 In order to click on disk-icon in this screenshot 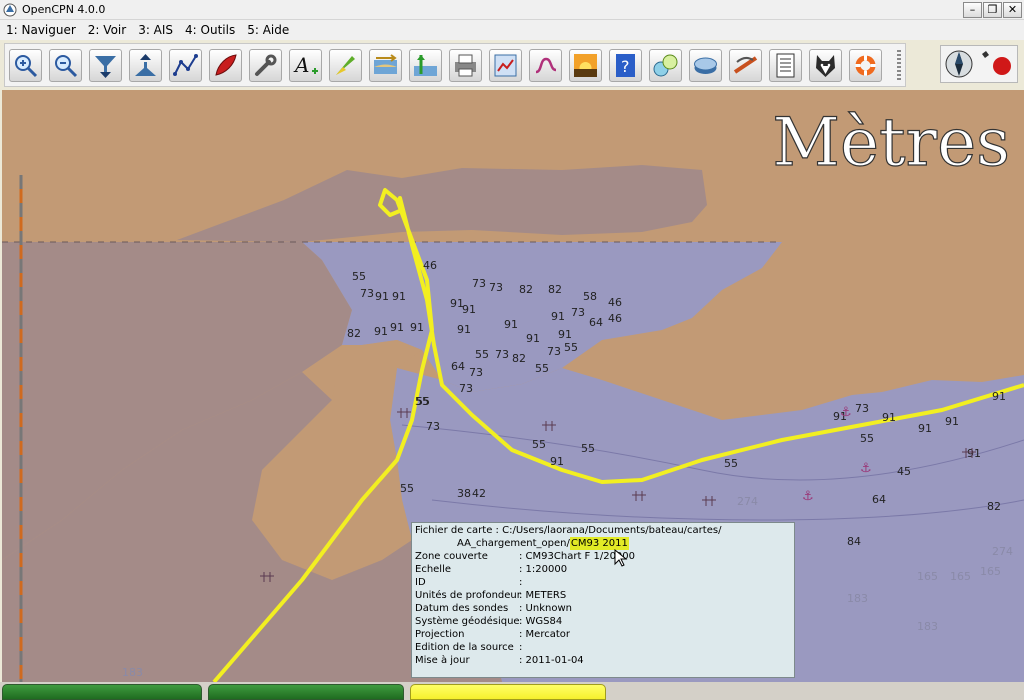, I will do `click(705, 65)`.